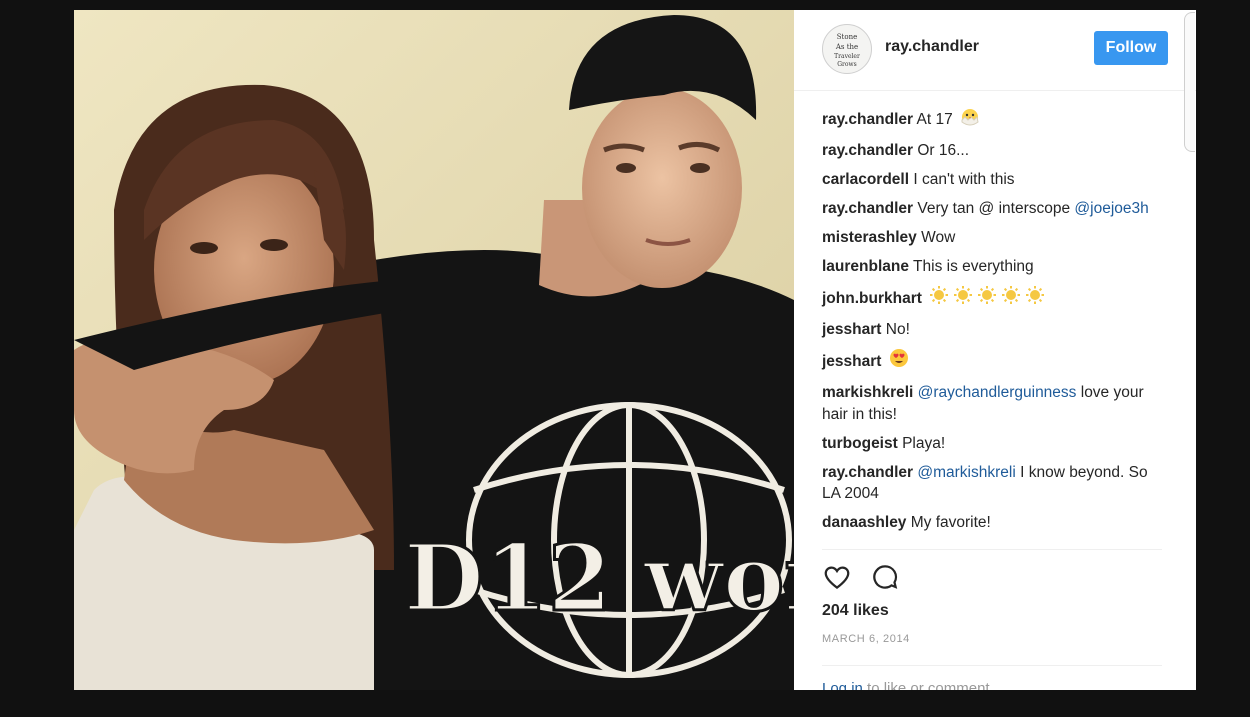  What do you see at coordinates (992, 120) in the screenshot?
I see `comment-item: ray.chandler At 17` at bounding box center [992, 120].